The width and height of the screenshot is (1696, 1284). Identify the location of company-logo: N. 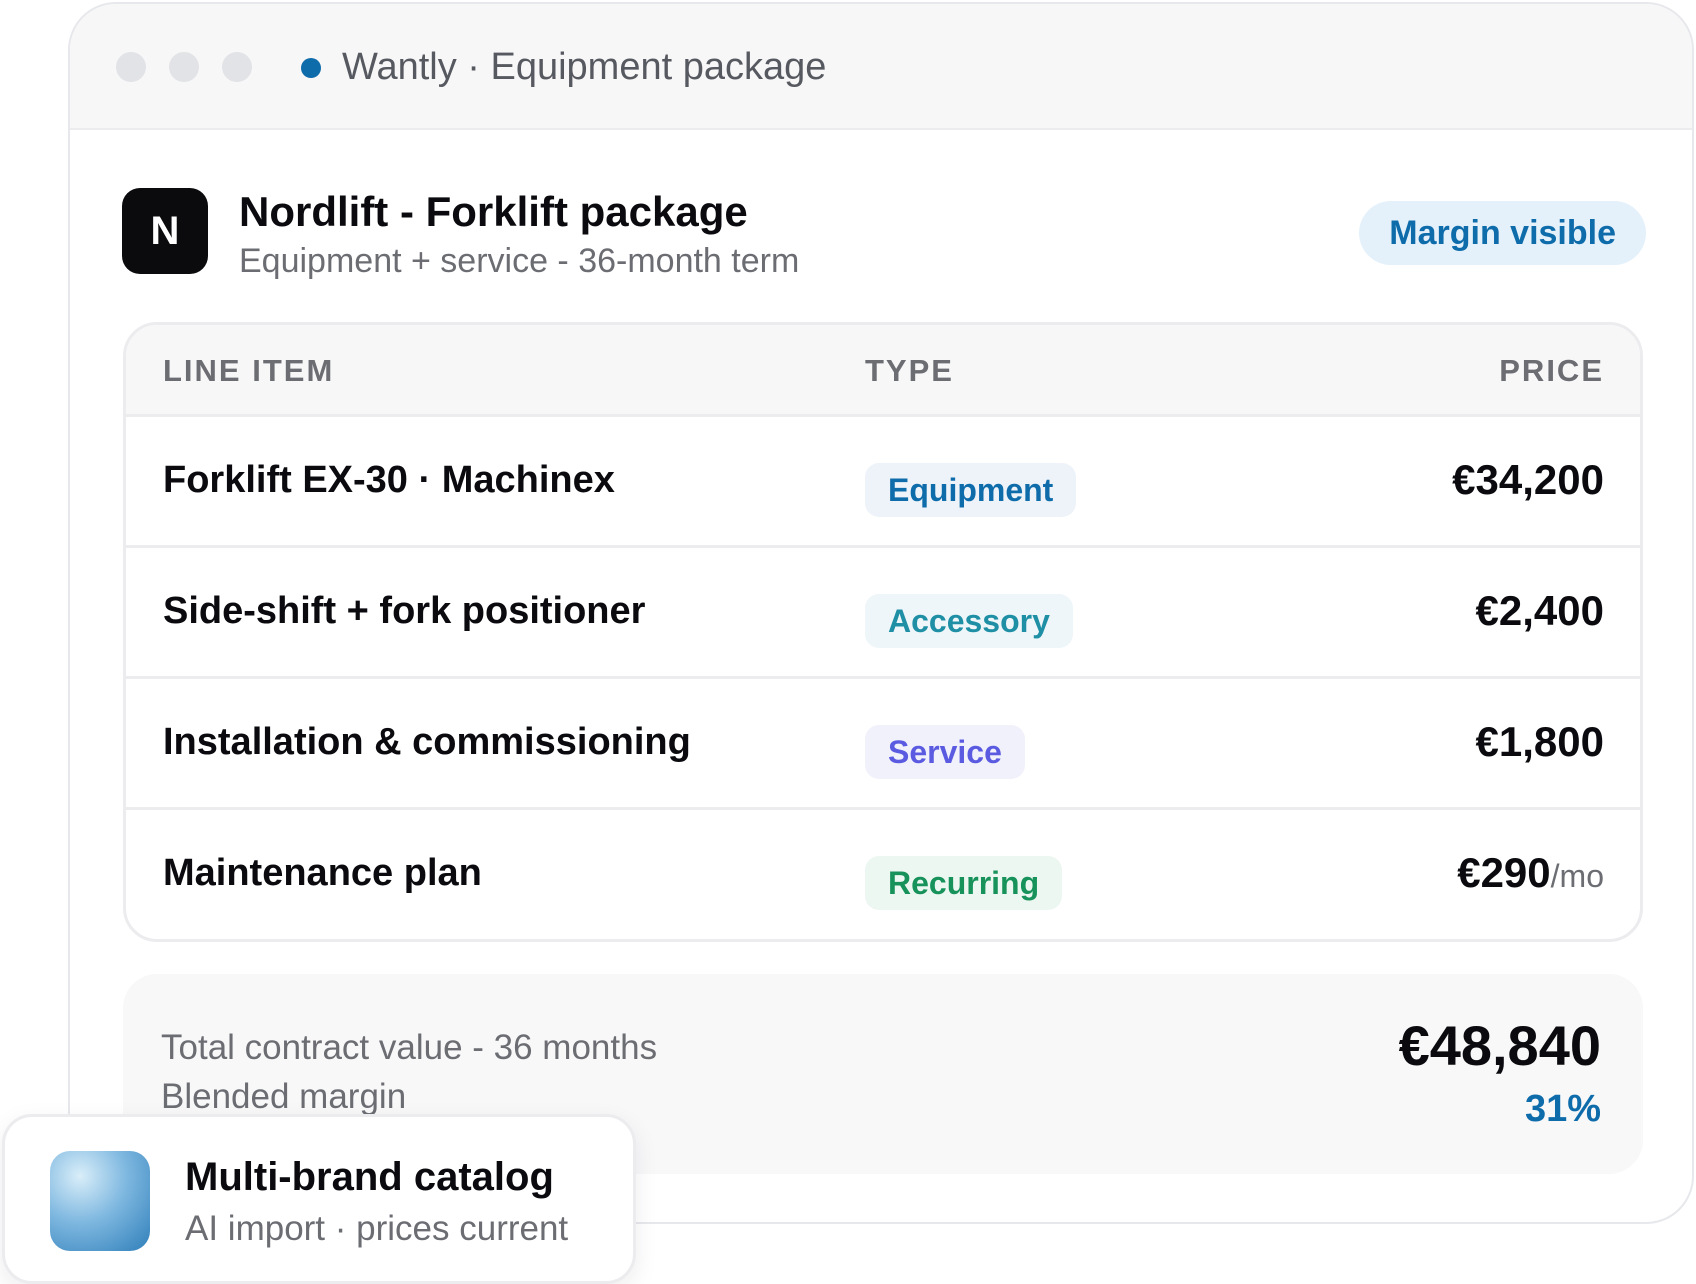
(165, 231).